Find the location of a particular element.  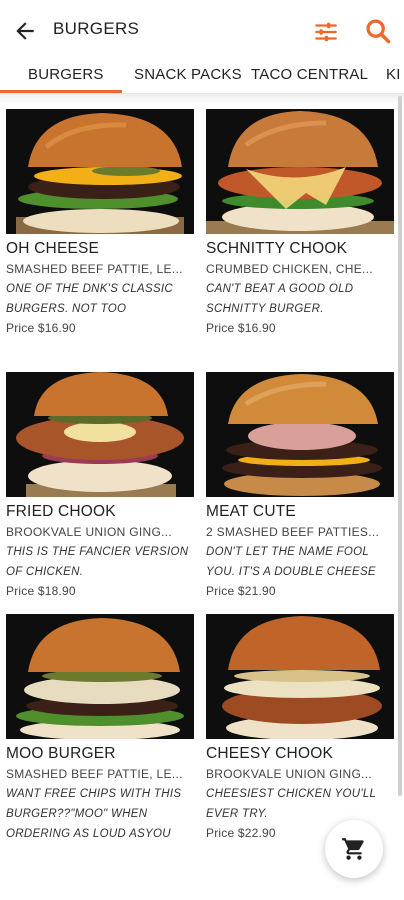

search-icon is located at coordinates (378, 31).